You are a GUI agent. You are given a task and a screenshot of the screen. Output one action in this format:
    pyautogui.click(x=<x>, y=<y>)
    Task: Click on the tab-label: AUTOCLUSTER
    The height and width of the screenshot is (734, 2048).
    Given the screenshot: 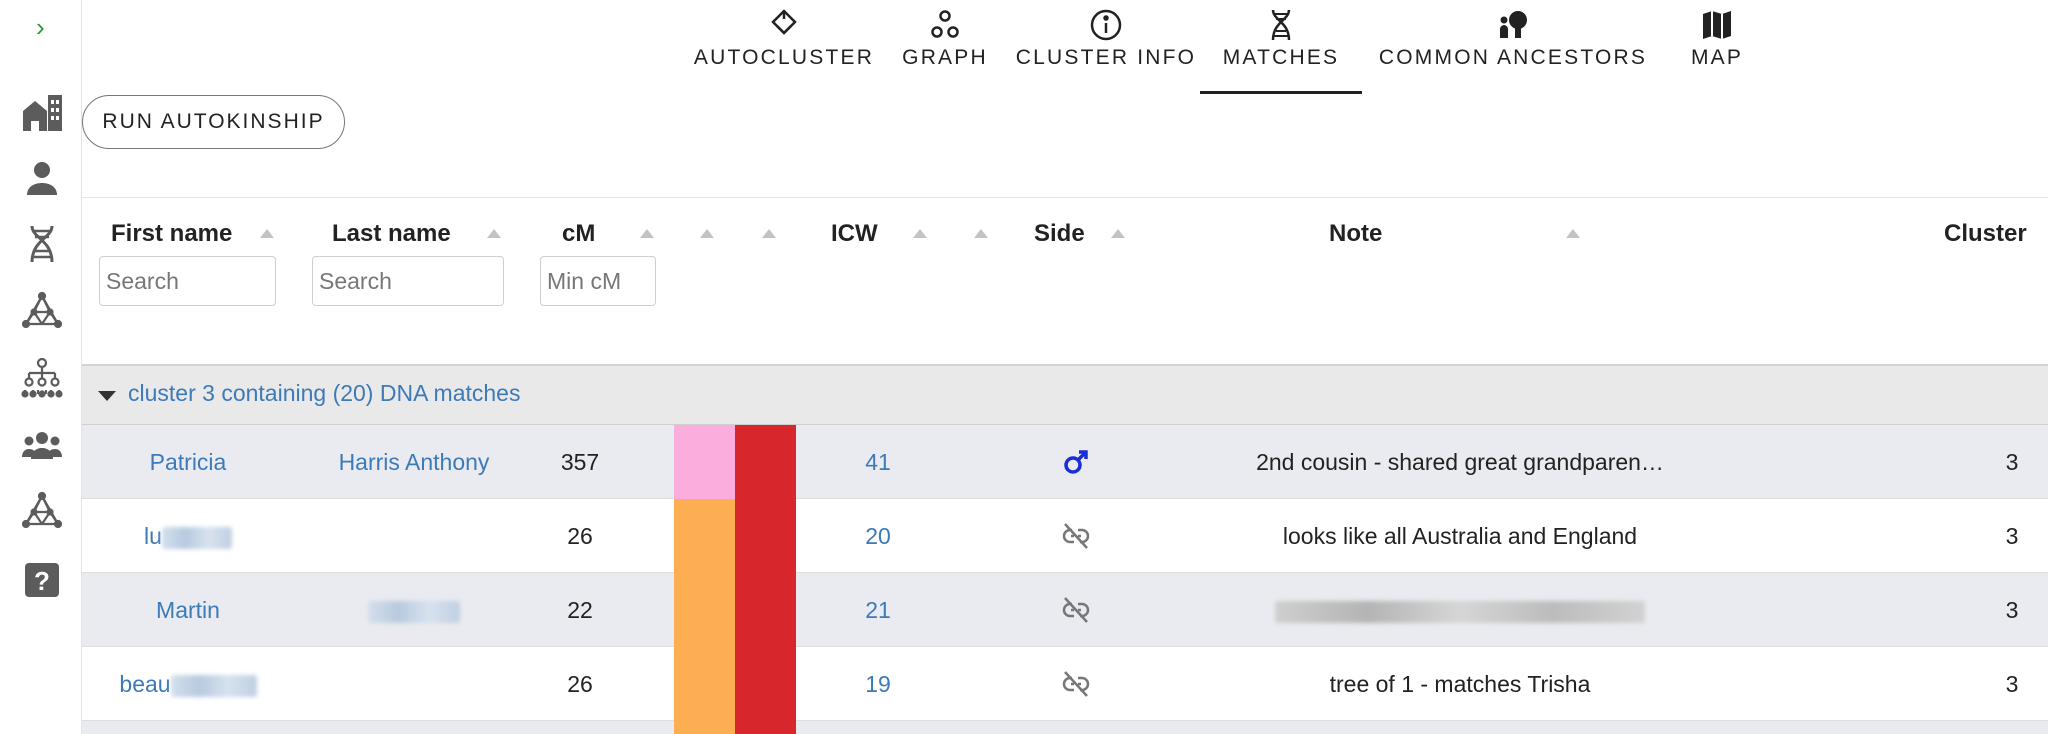 What is the action you would take?
    pyautogui.click(x=784, y=57)
    